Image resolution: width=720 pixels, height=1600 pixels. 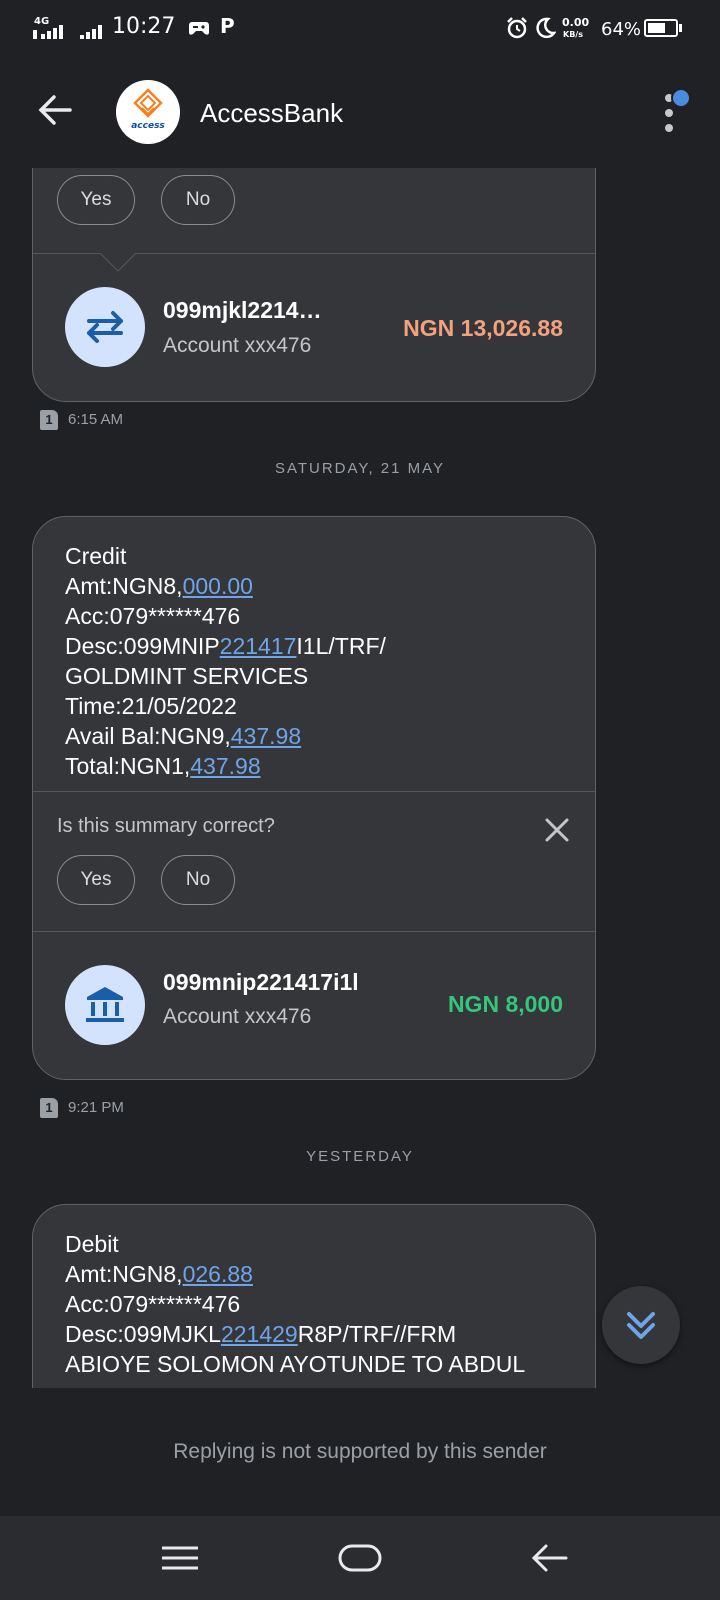 I want to click on close-icon, so click(x=557, y=830).